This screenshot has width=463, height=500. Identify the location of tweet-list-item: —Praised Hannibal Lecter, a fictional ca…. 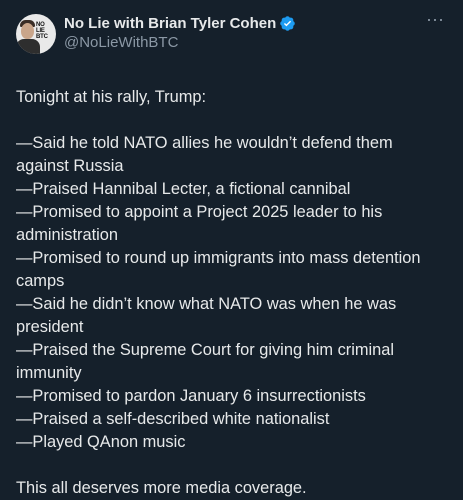
(183, 189).